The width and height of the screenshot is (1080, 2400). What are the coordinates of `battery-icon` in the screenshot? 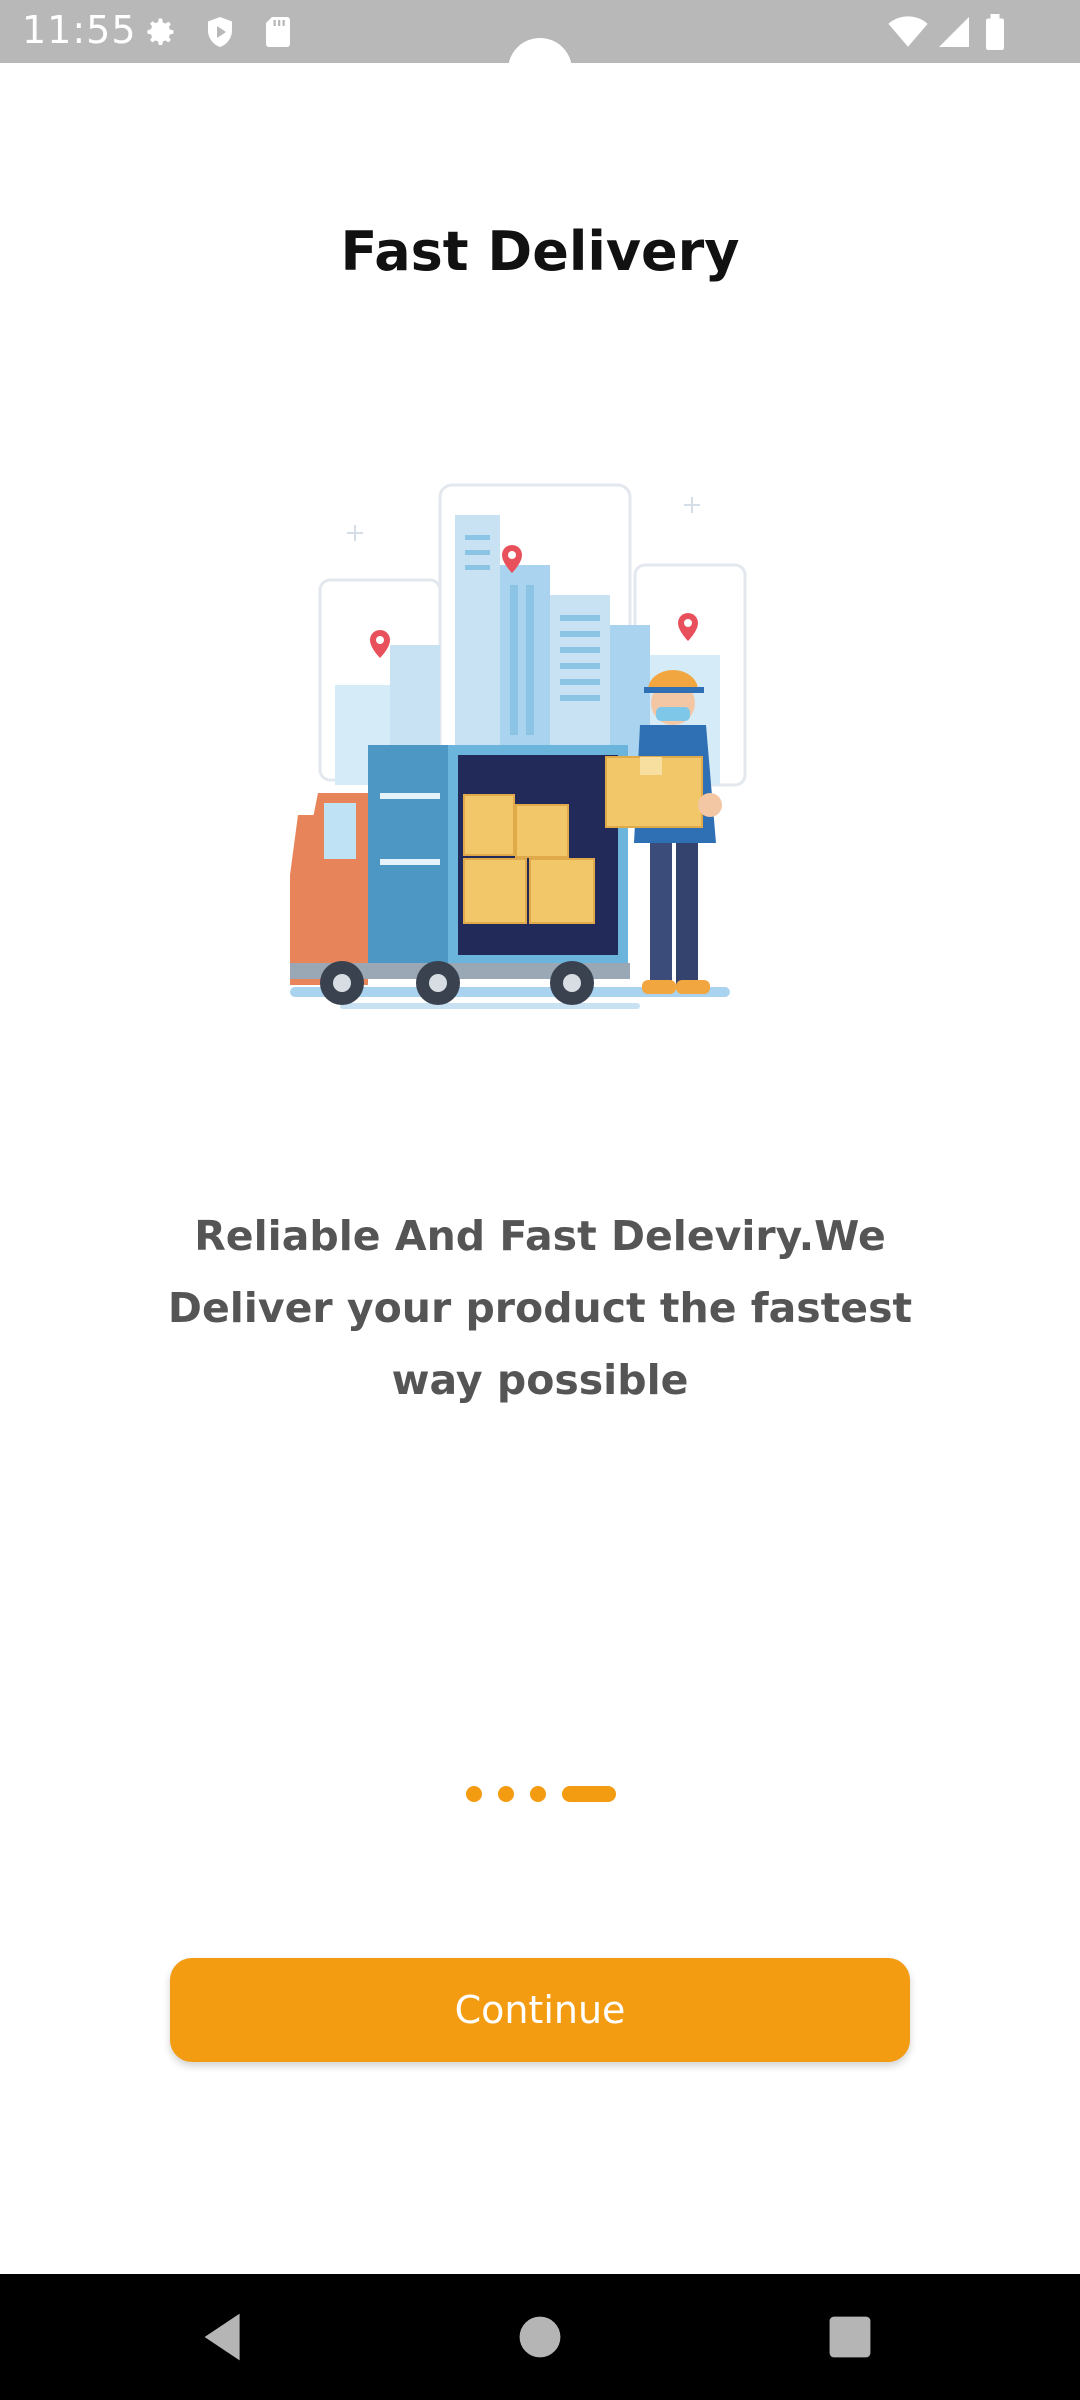 It's located at (995, 32).